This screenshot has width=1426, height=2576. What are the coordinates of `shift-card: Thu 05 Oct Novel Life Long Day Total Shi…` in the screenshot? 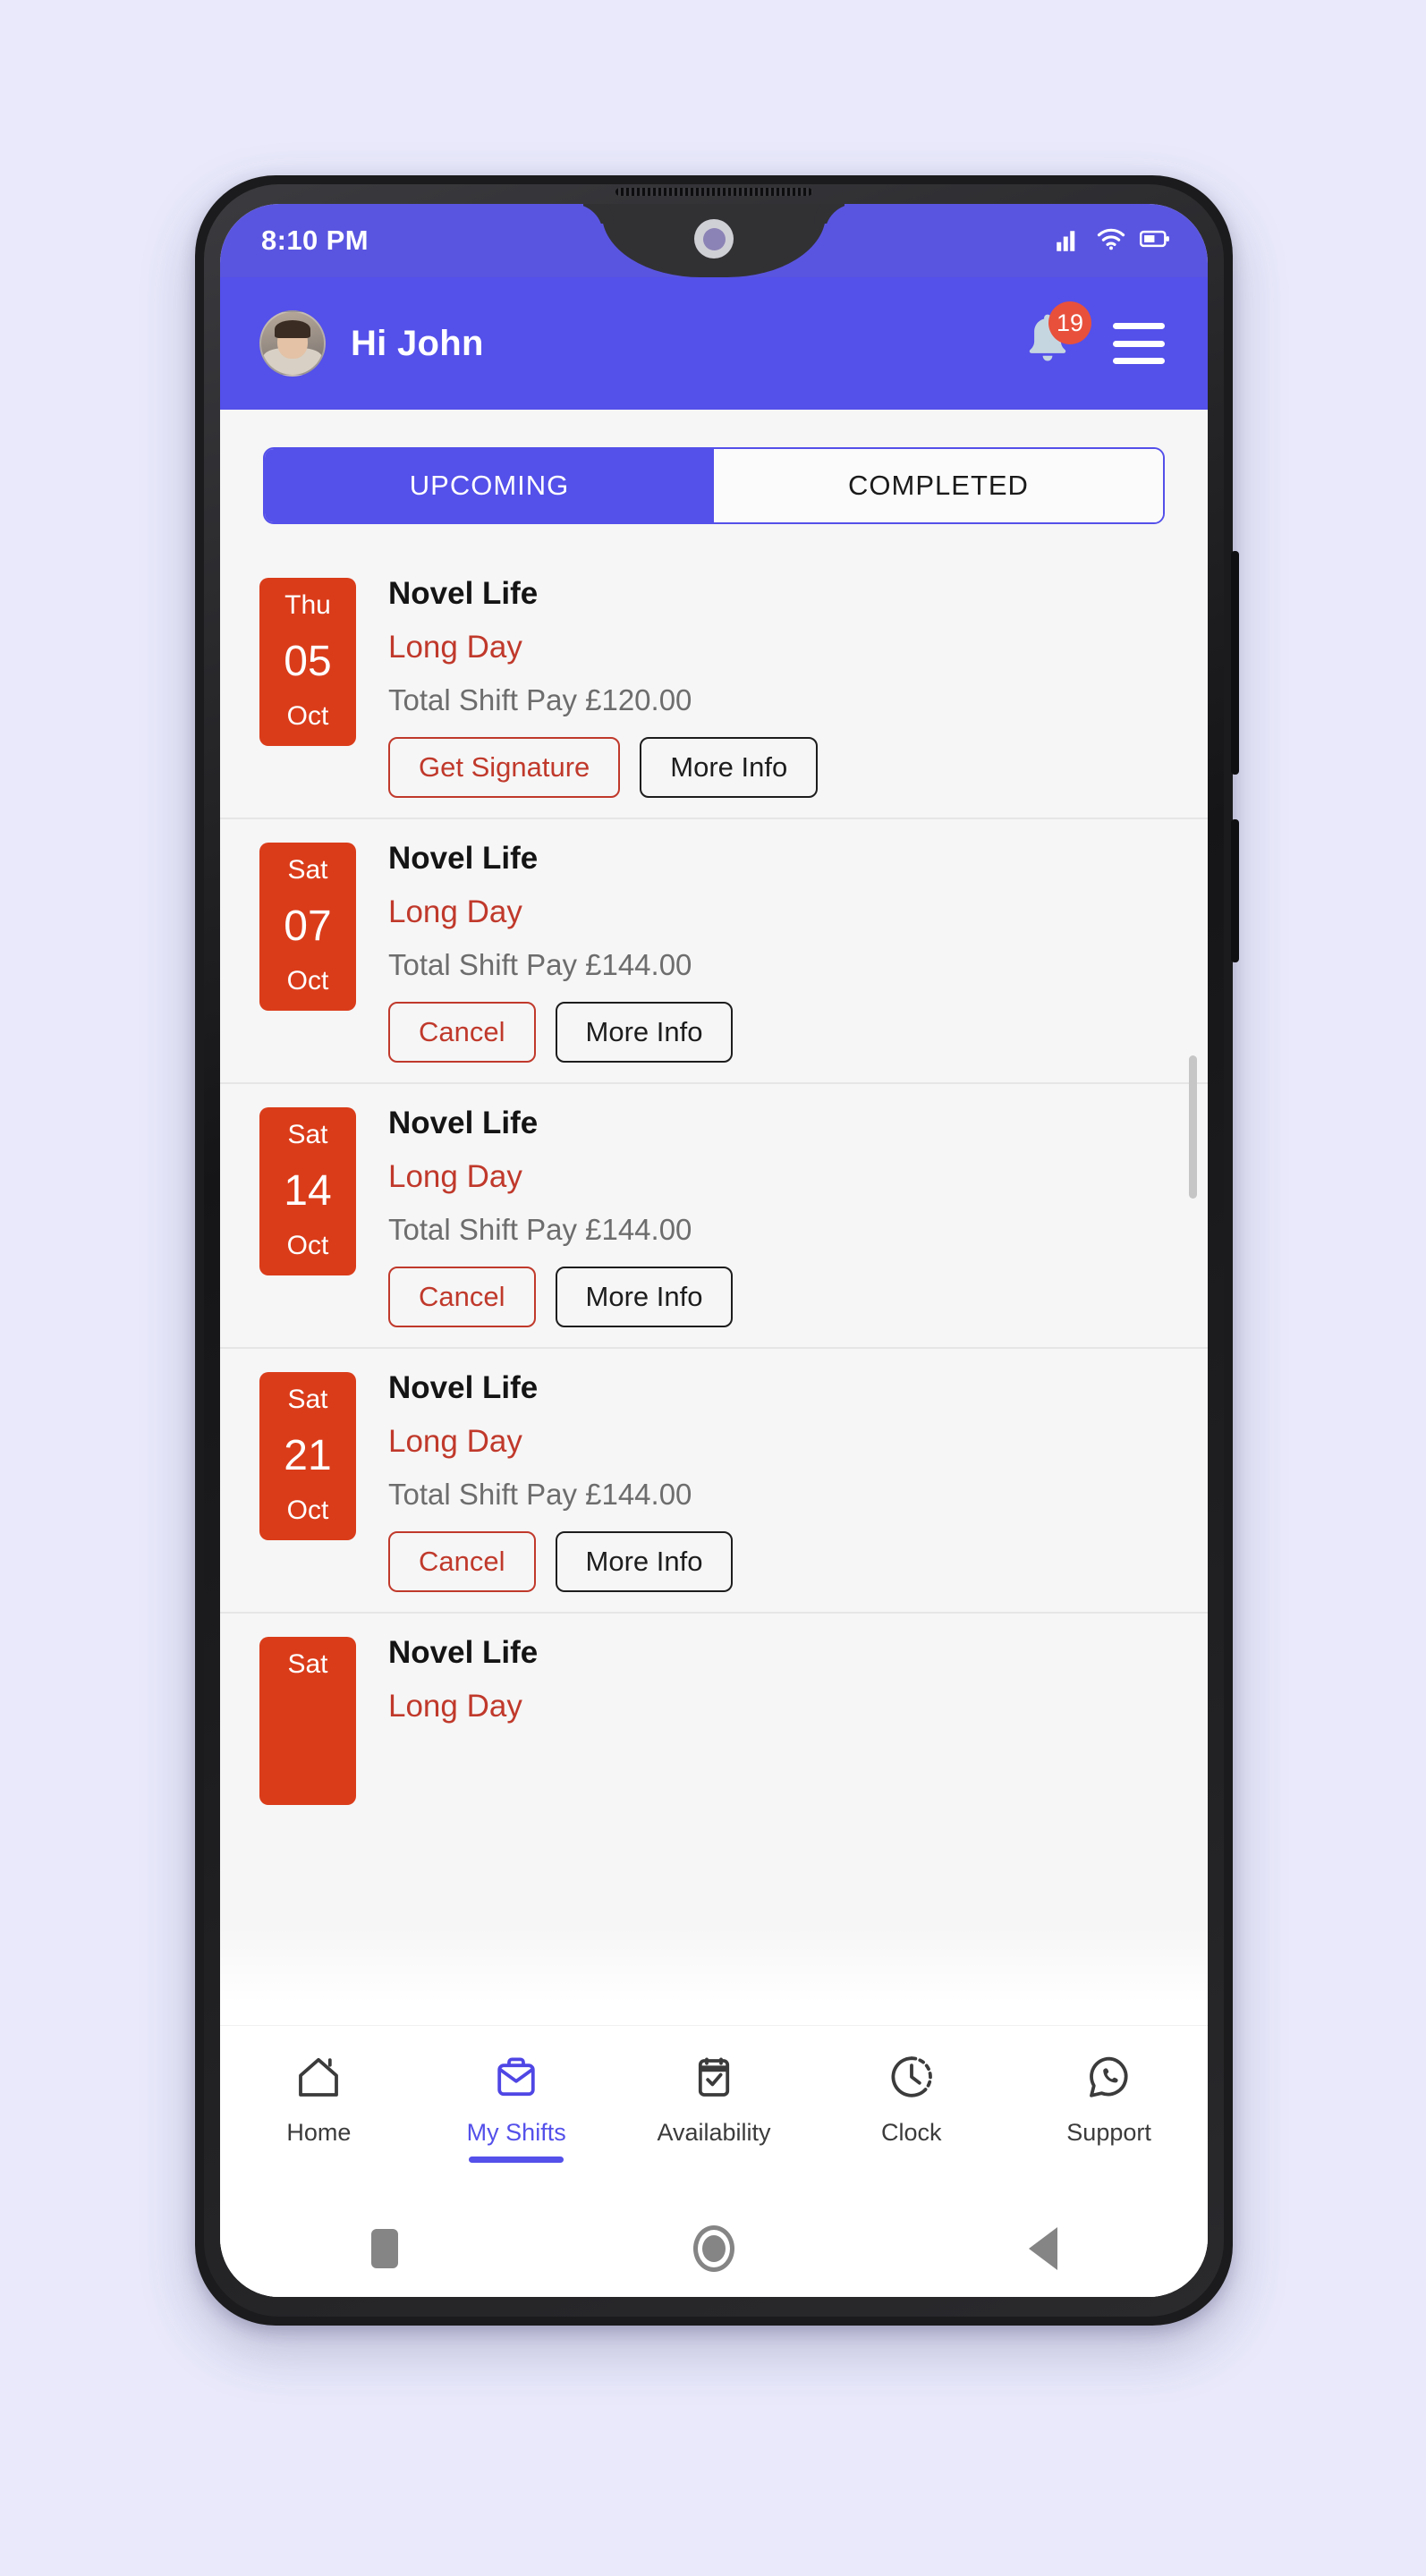 It's located at (714, 687).